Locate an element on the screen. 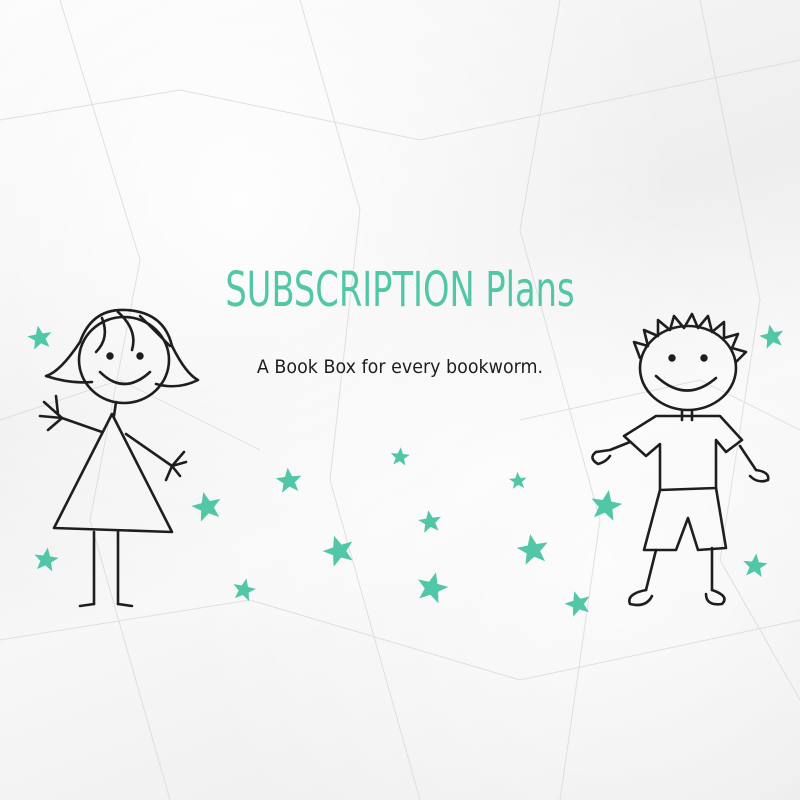 This screenshot has height=800, width=800. stick-figure-girl is located at coordinates (119, 458).